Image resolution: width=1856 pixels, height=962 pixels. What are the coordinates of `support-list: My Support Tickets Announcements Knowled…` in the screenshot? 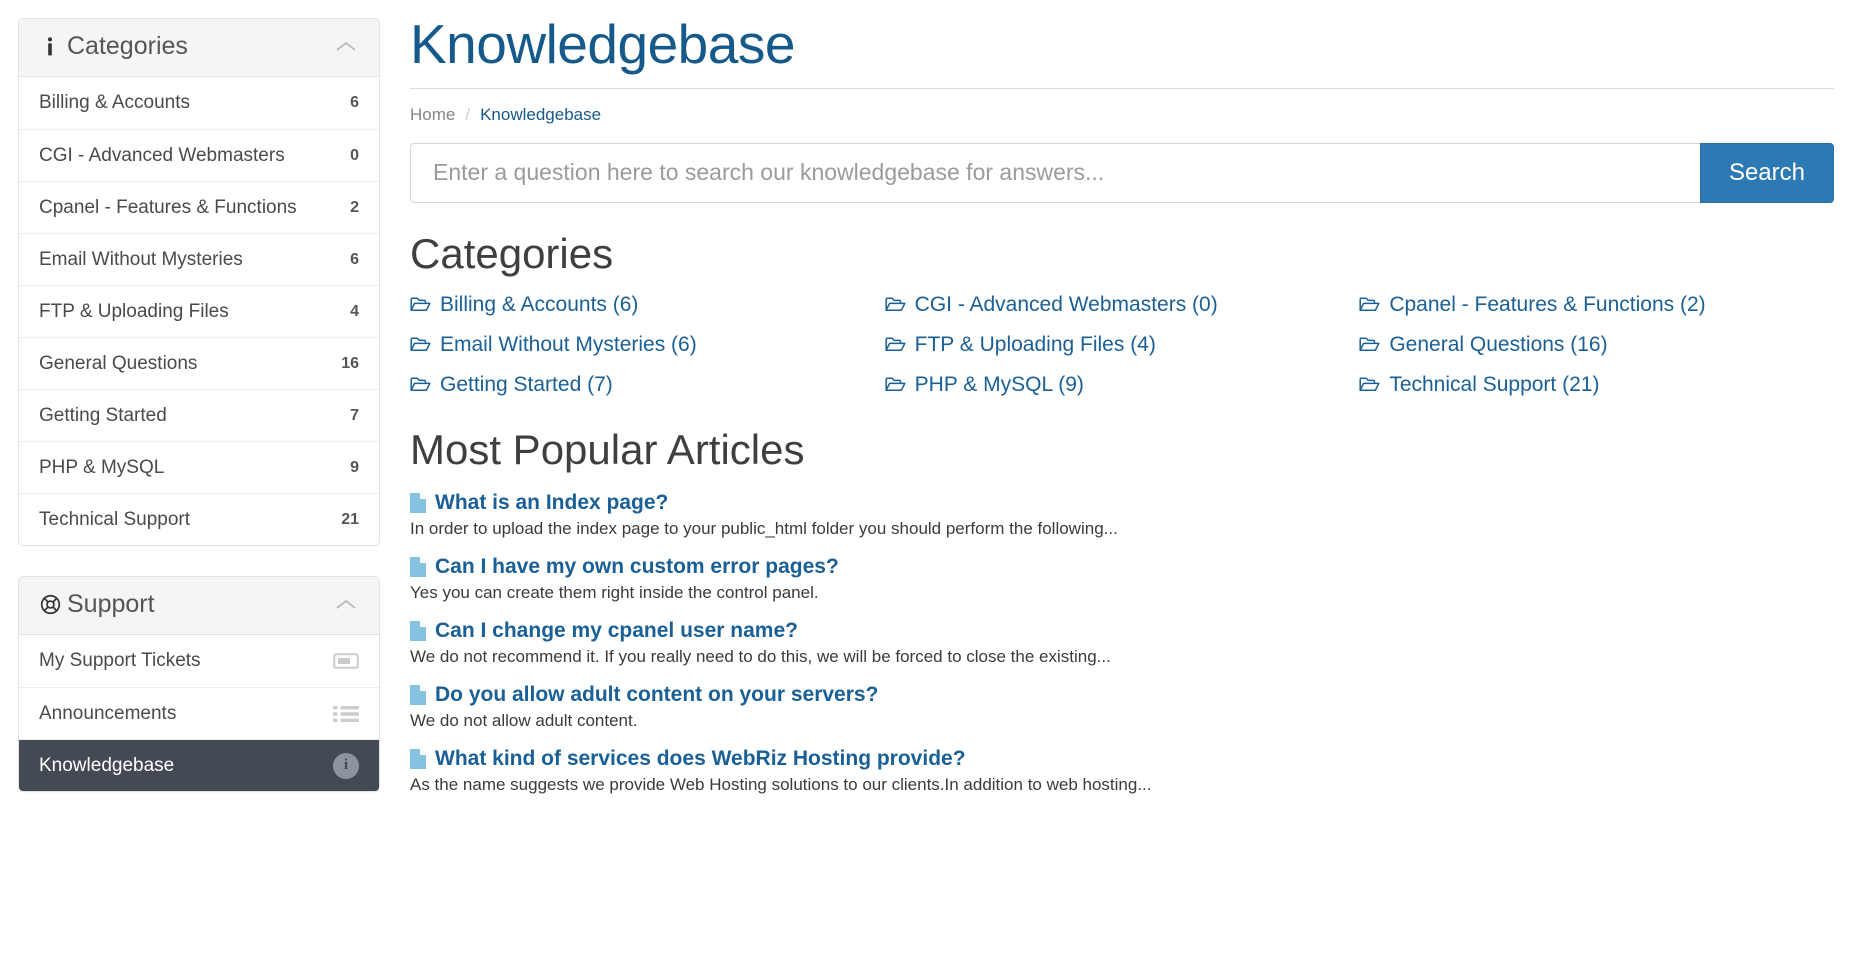 It's located at (199, 713).